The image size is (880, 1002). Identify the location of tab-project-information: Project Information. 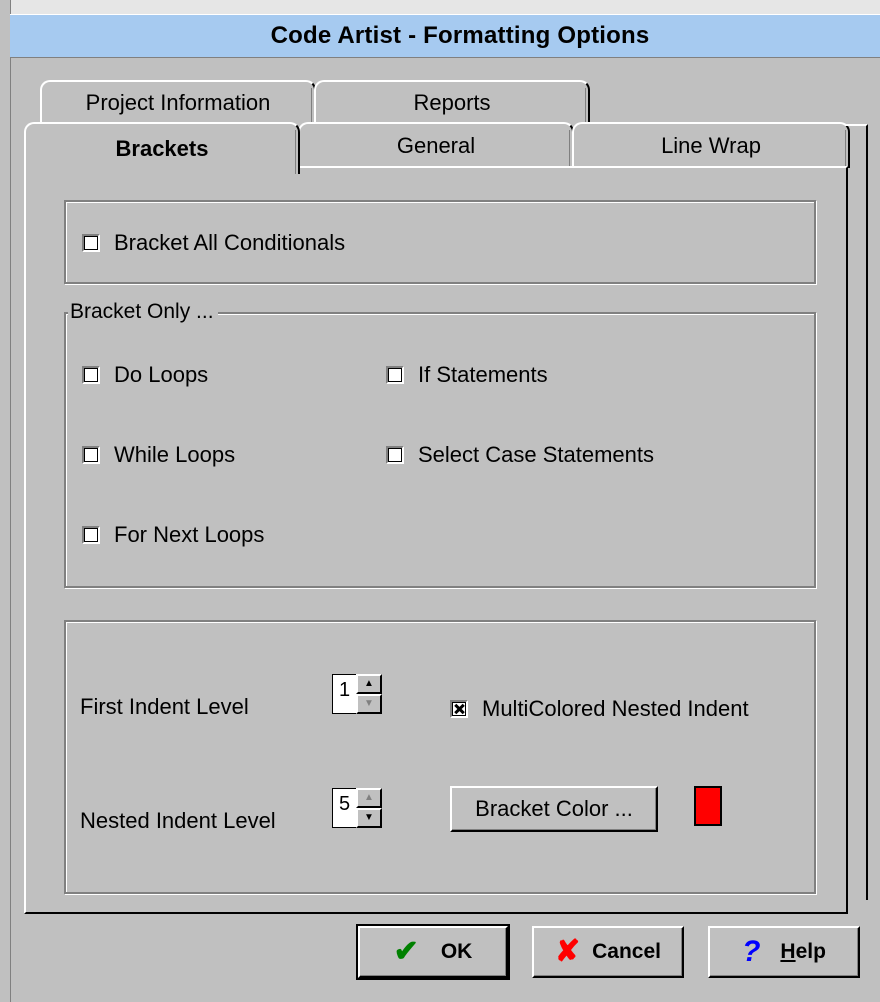
(178, 102).